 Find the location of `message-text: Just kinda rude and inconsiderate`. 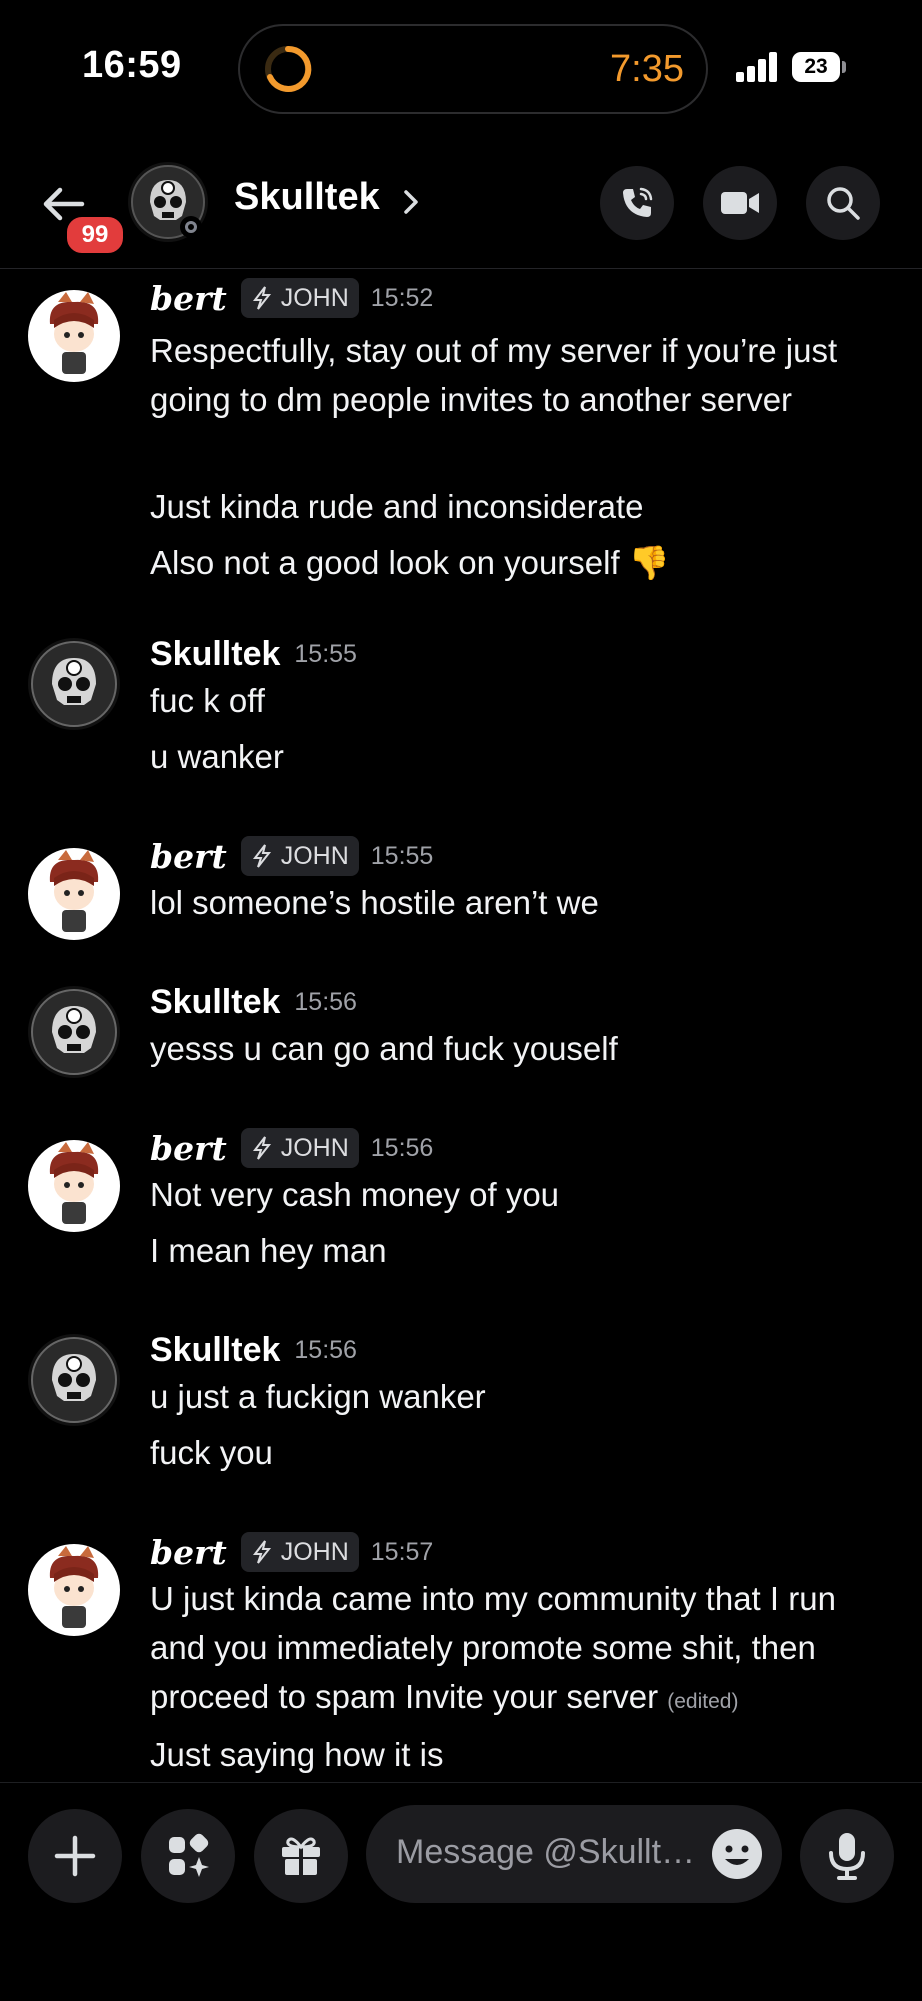

message-text: Just kinda rude and inconsiderate is located at coordinates (397, 506).